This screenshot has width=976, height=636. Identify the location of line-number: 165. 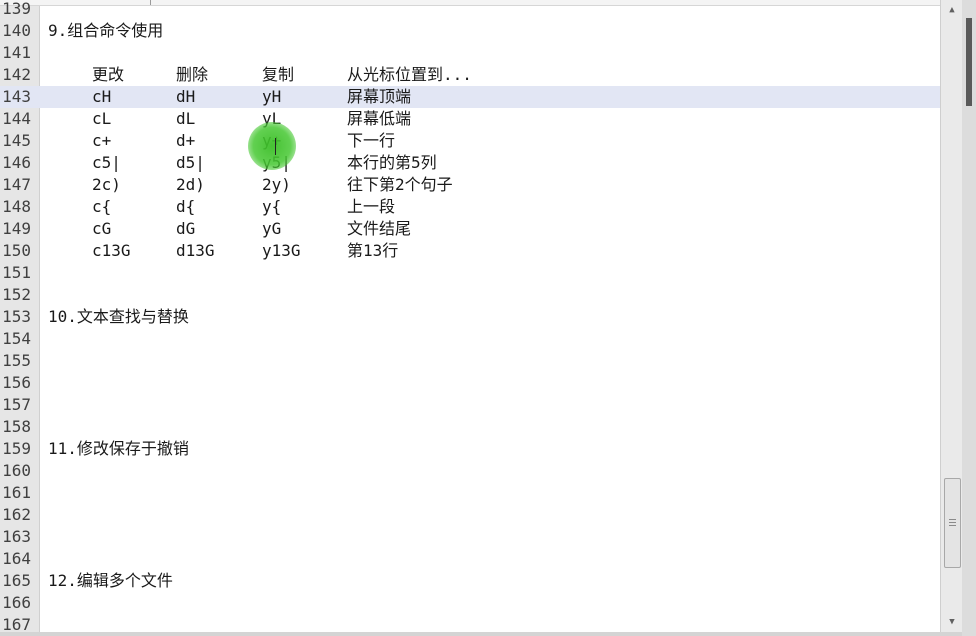
(16, 580).